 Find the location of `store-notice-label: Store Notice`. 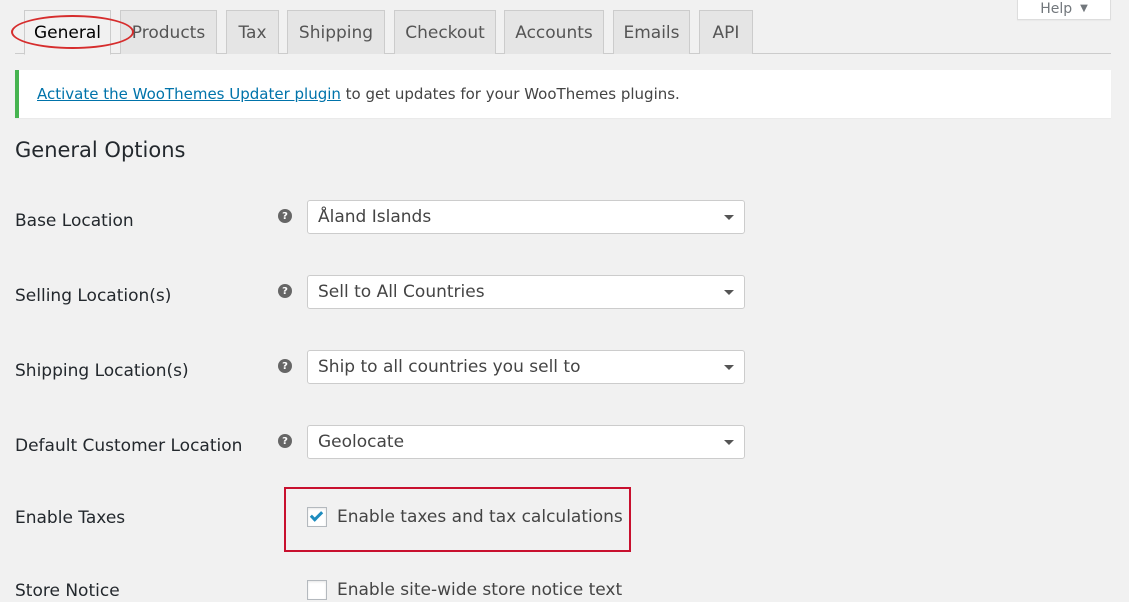

store-notice-label: Store Notice is located at coordinates (67, 591).